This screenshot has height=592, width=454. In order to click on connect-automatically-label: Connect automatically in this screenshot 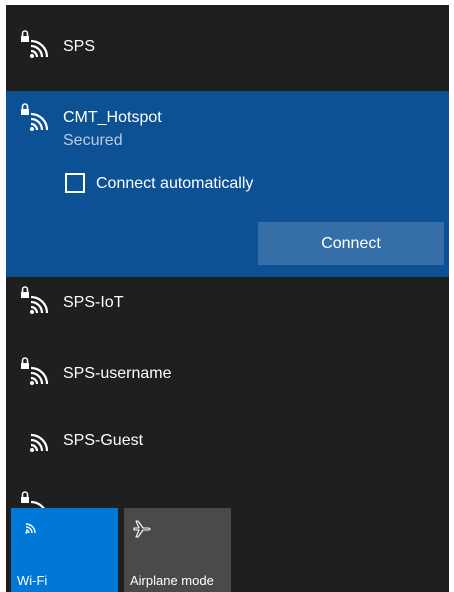, I will do `click(175, 183)`.